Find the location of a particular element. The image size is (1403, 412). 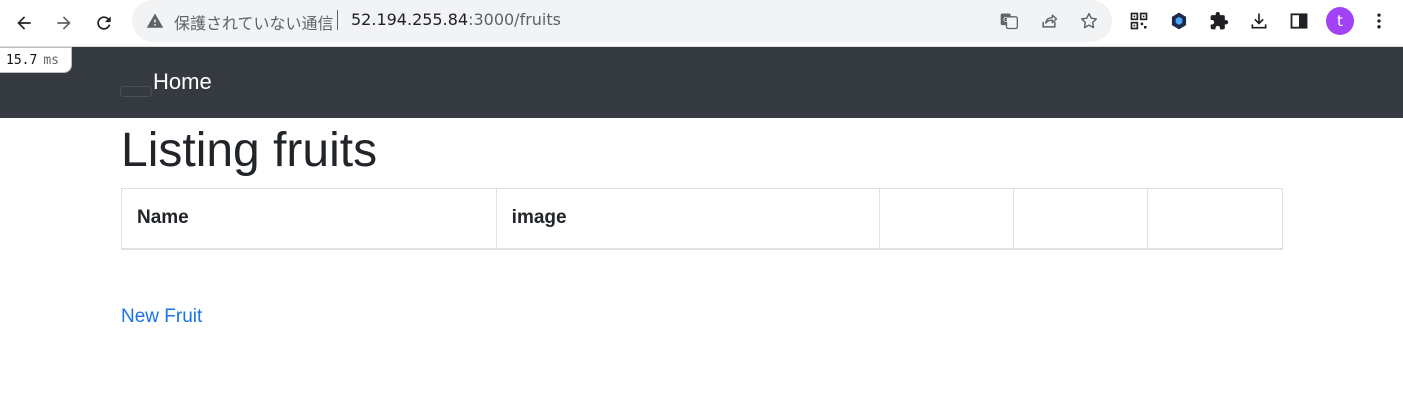

profile-avatar: t is located at coordinates (1340, 21).